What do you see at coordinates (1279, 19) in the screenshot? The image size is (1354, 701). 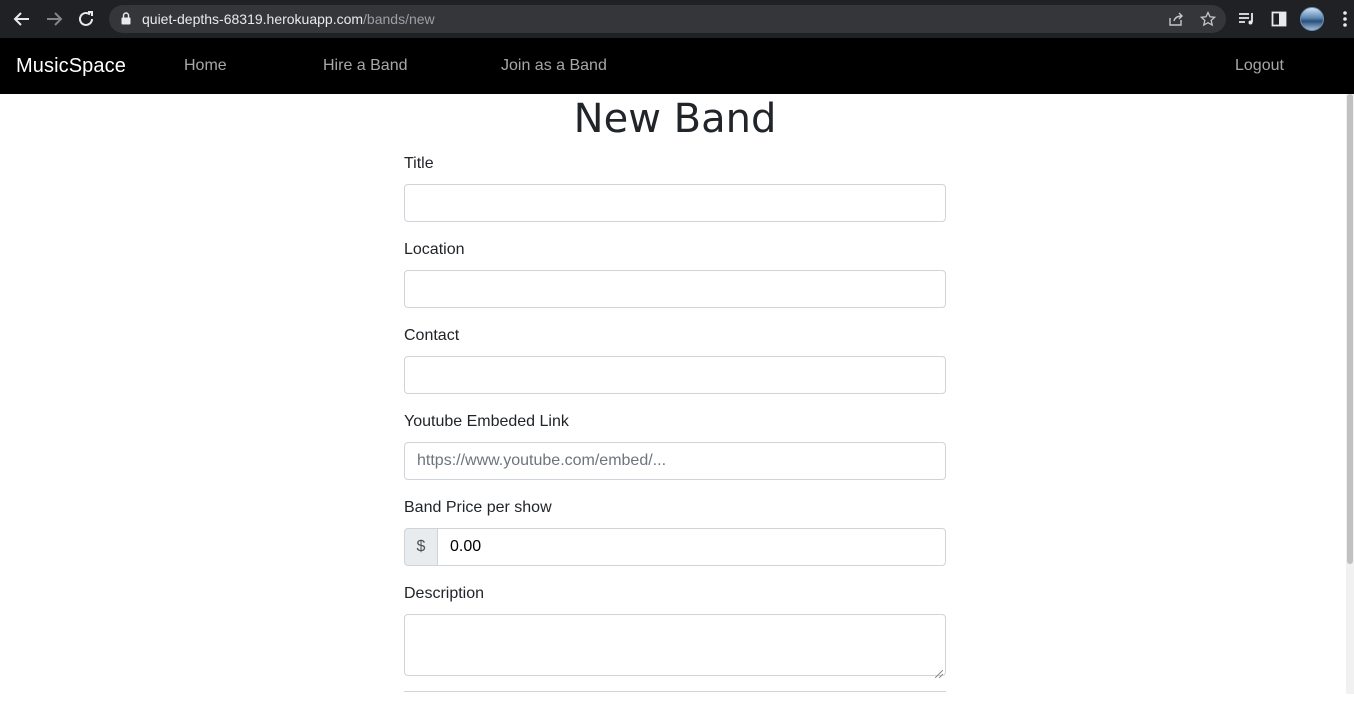 I see `side-panel-icon` at bounding box center [1279, 19].